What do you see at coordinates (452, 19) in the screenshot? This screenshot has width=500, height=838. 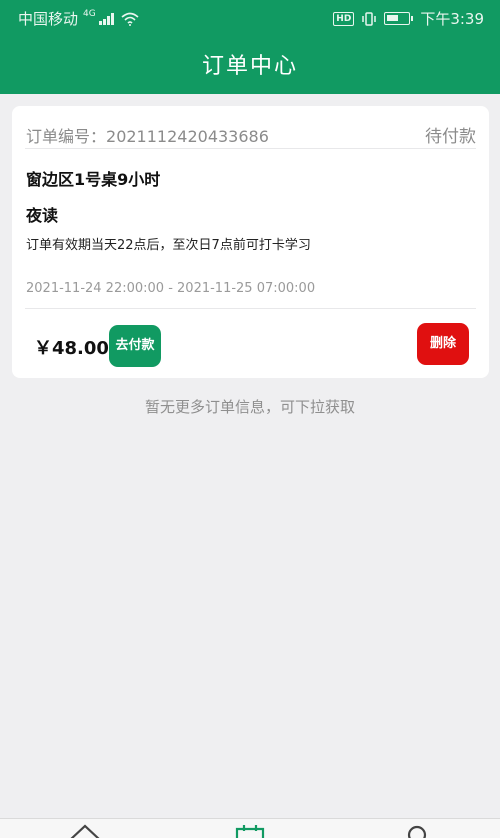 I see `clock: 下午3:39` at bounding box center [452, 19].